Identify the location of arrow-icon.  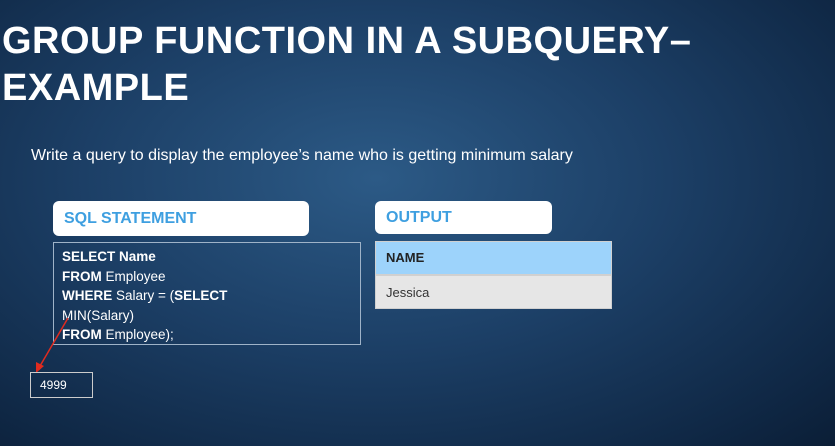
(52, 345).